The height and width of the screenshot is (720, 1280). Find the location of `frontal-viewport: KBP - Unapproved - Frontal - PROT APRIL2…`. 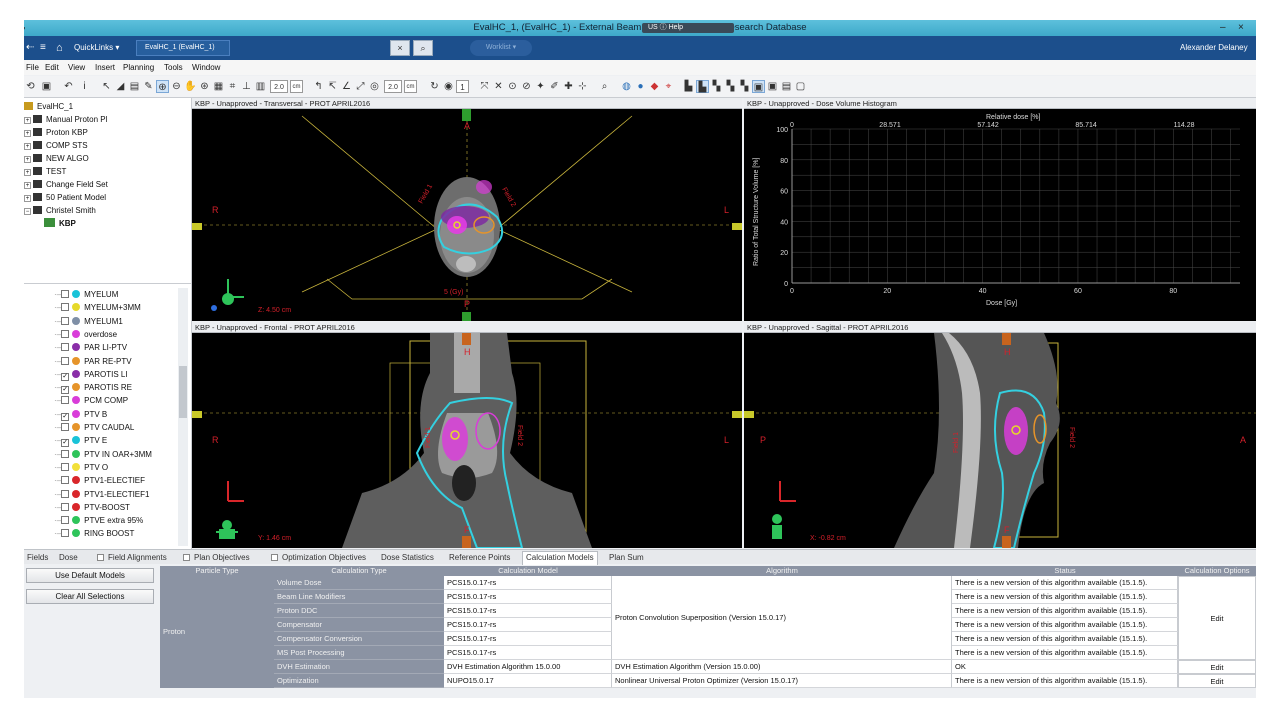

frontal-viewport: KBP - Unapproved - Frontal - PROT APRIL2… is located at coordinates (467, 435).